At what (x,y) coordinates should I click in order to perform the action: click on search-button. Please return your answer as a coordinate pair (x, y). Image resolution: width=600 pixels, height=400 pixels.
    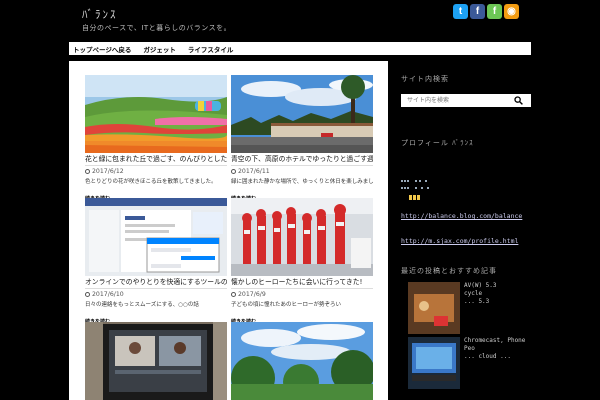
    Looking at the image, I should click on (518, 100).